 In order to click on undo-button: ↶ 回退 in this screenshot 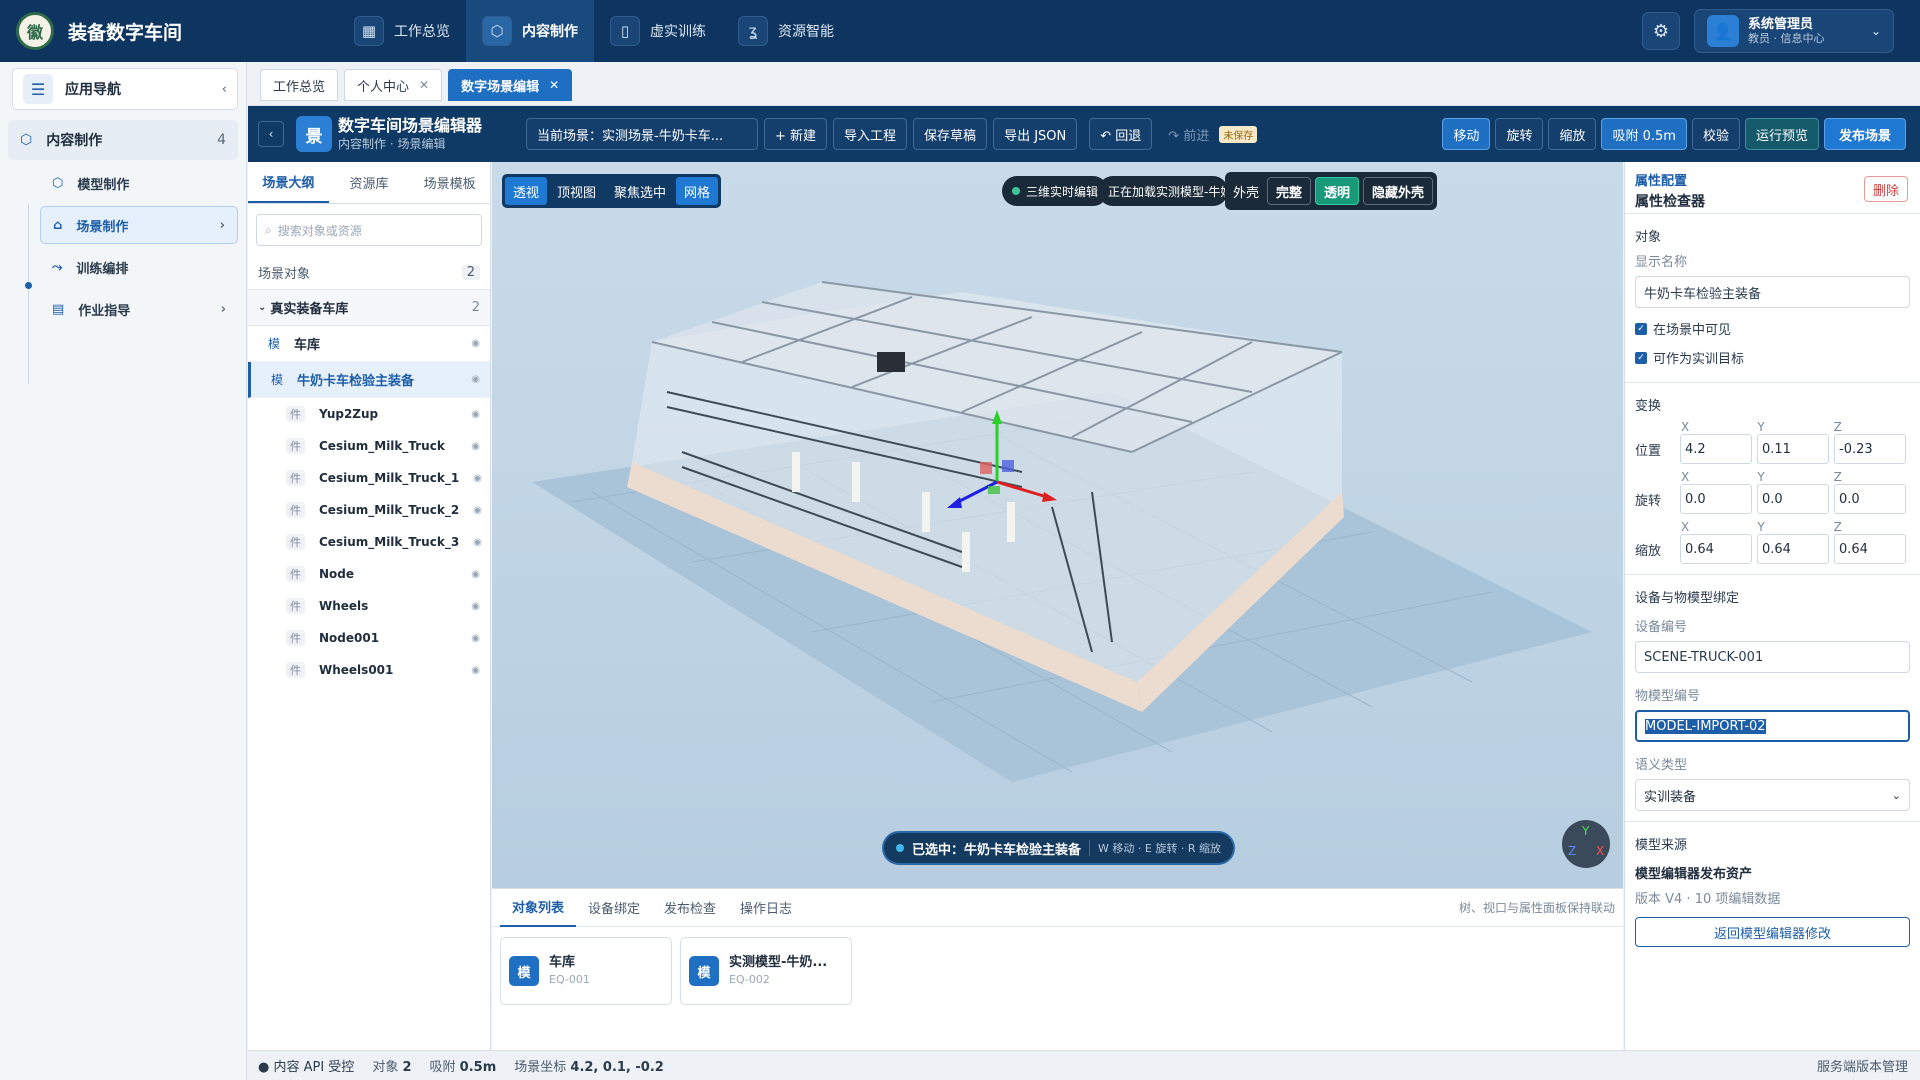, I will do `click(1121, 134)`.